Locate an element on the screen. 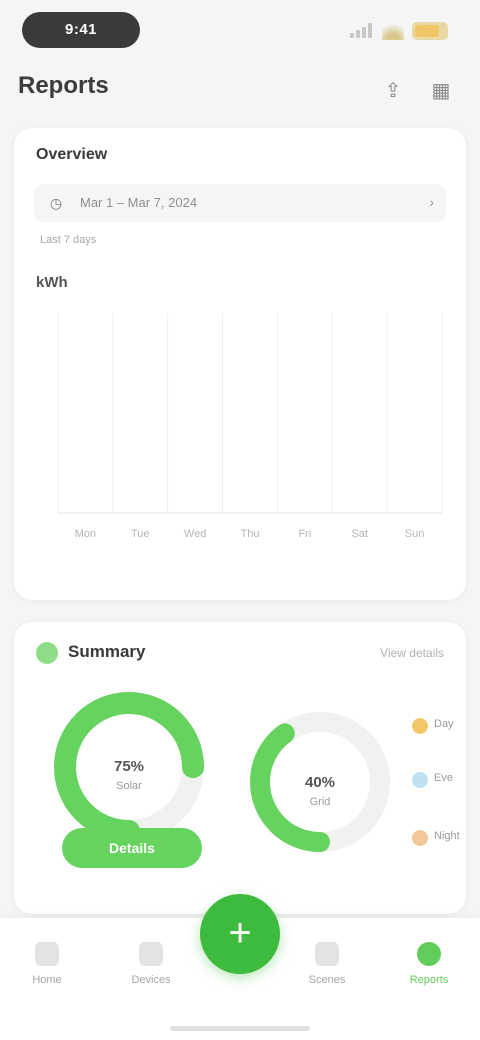 The height and width of the screenshot is (1040, 480). nav-item-home: Home is located at coordinates (47, 969).